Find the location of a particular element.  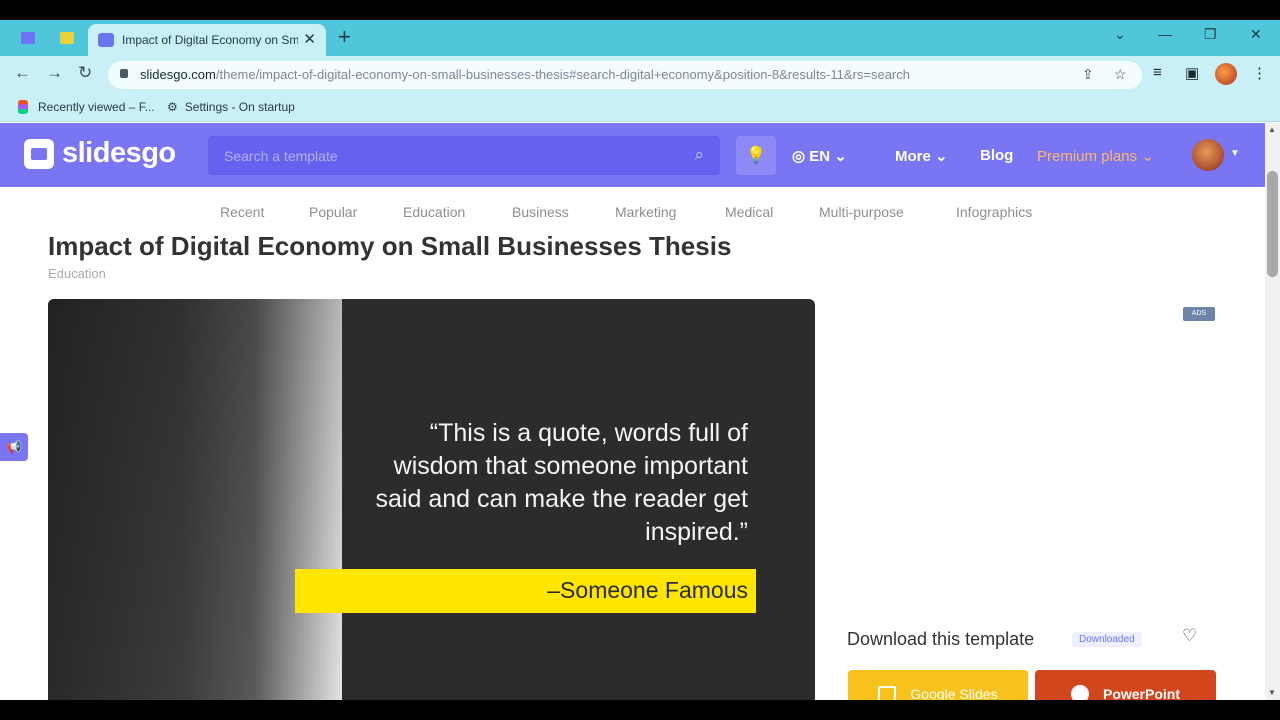

logo-mark-icon is located at coordinates (39, 153).